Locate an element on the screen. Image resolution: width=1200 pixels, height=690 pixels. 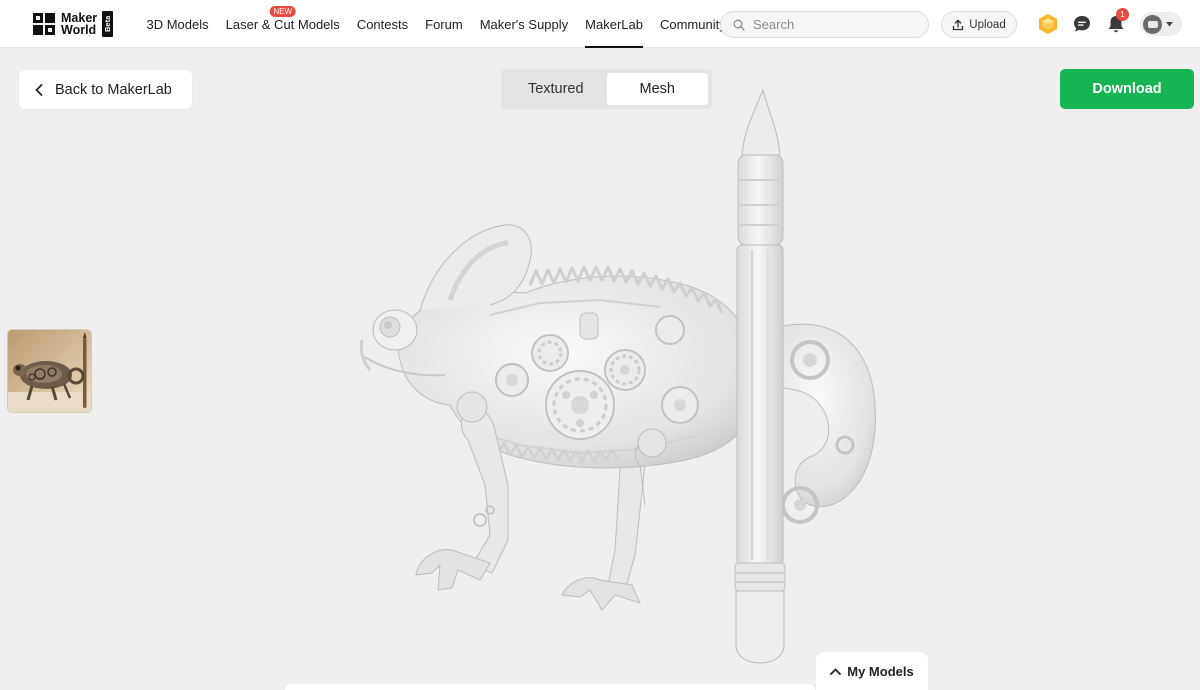
nav-item-makerlab: MakerLab is located at coordinates (614, 24).